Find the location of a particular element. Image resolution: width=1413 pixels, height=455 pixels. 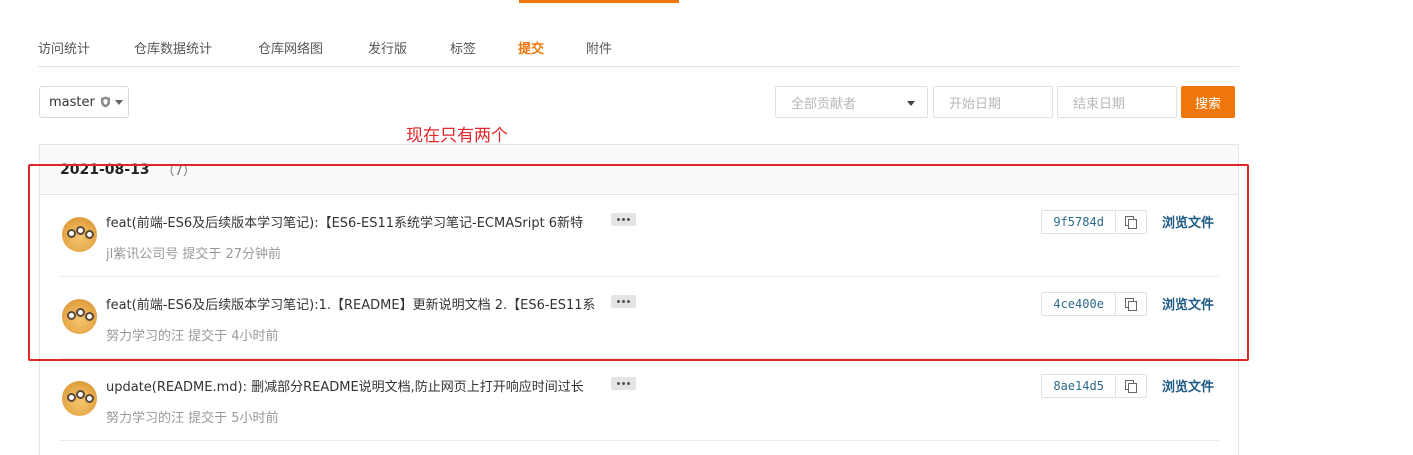

commit-date: 2021-08-13 is located at coordinates (105, 169).